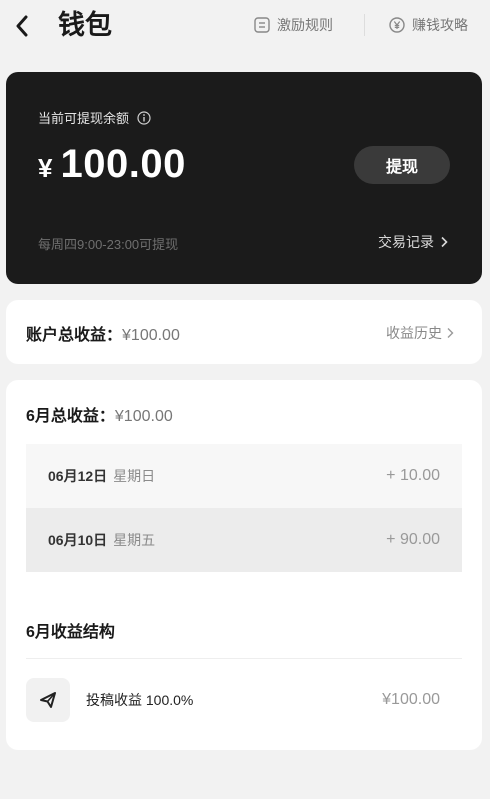  I want to click on earning-date: 06月10日 星期五, so click(101, 540).